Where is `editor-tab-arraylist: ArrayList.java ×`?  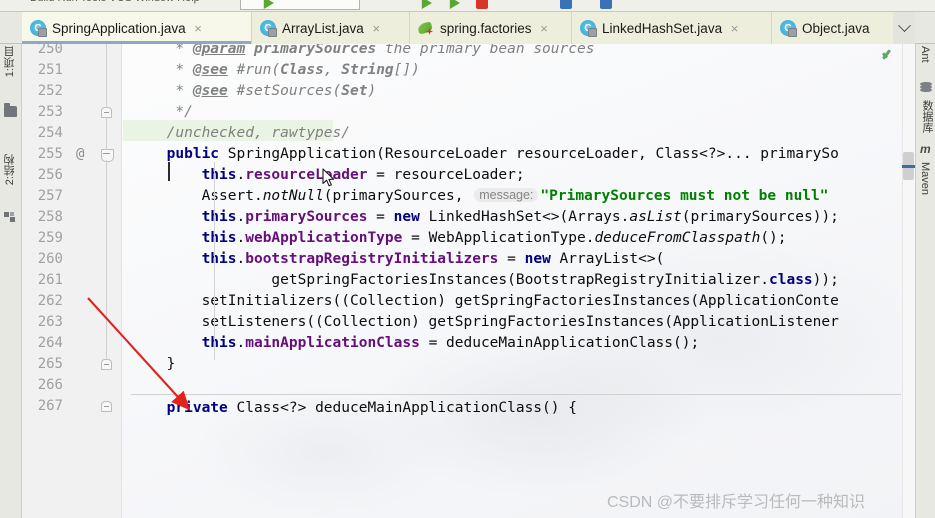
editor-tab-arraylist: ArrayList.java × is located at coordinates (331, 28).